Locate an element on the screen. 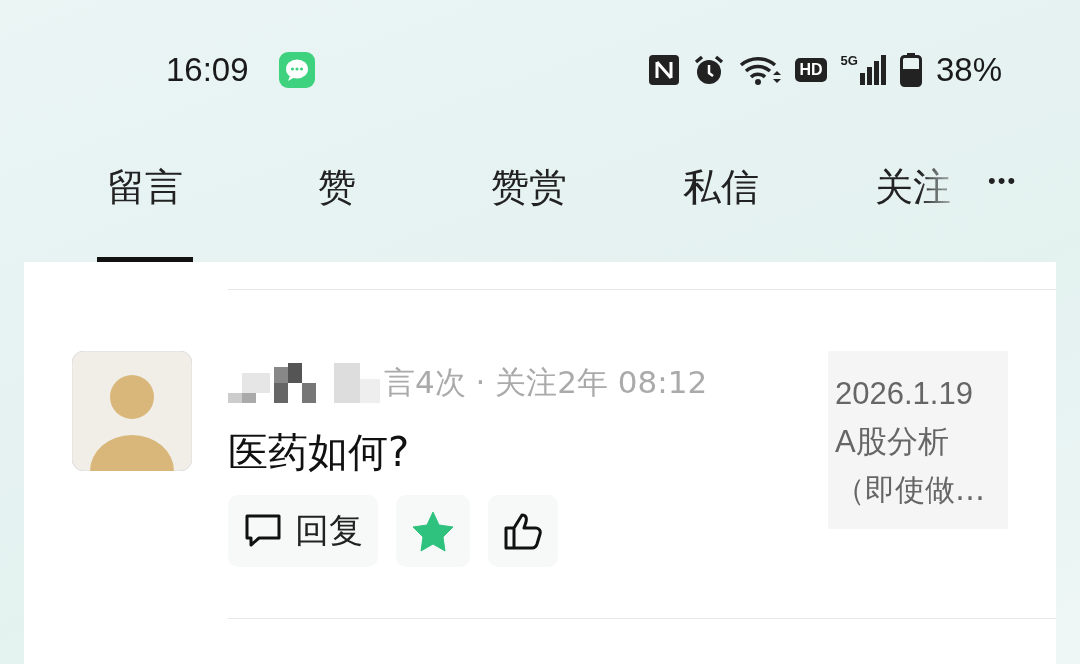 This screenshot has width=1080, height=664. network-type: 5G is located at coordinates (849, 60).